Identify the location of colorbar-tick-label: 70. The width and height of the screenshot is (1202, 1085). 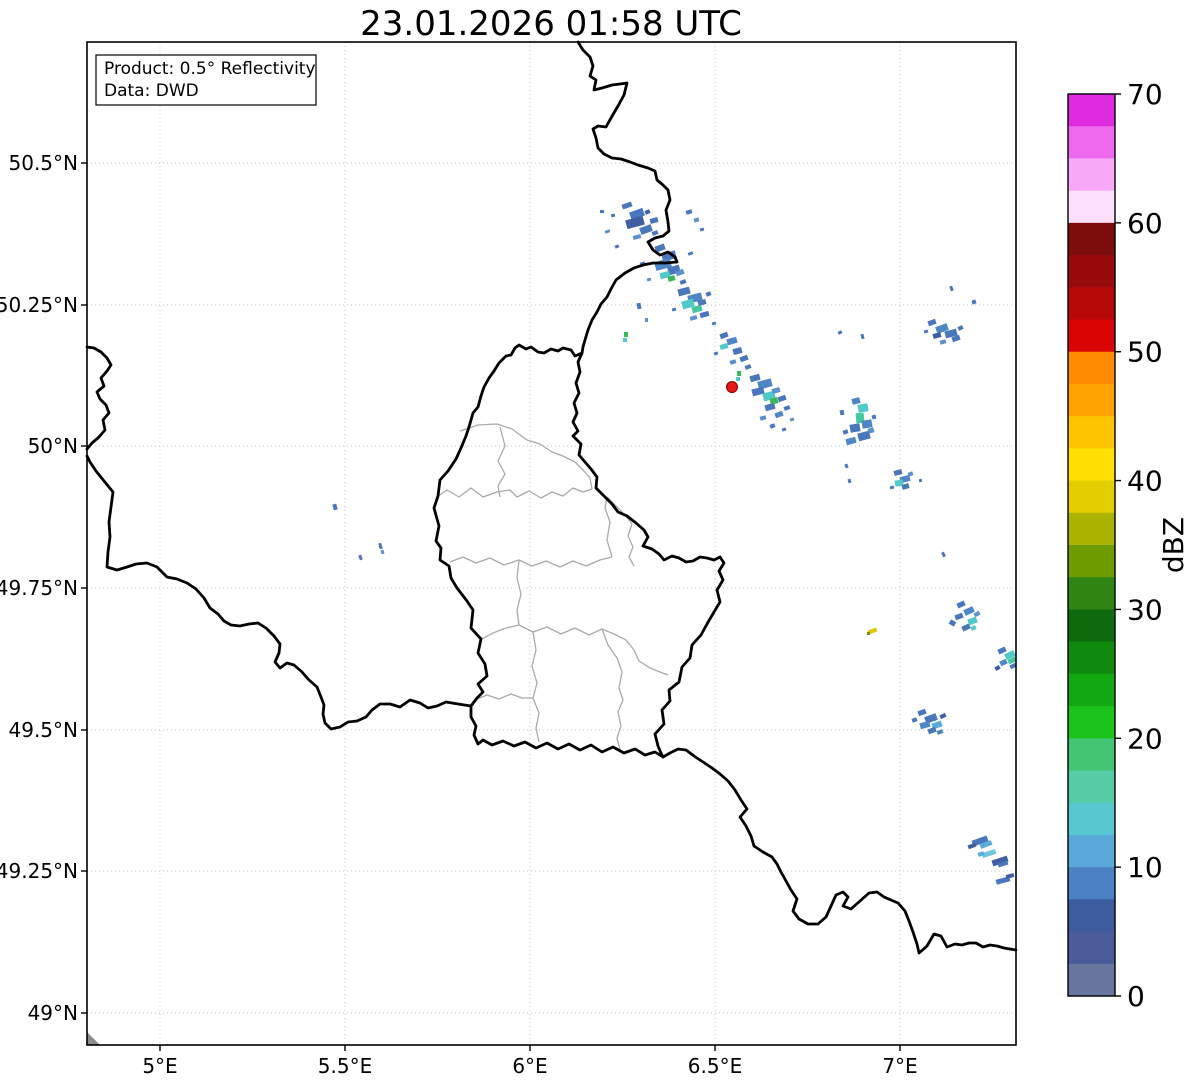
(1145, 94).